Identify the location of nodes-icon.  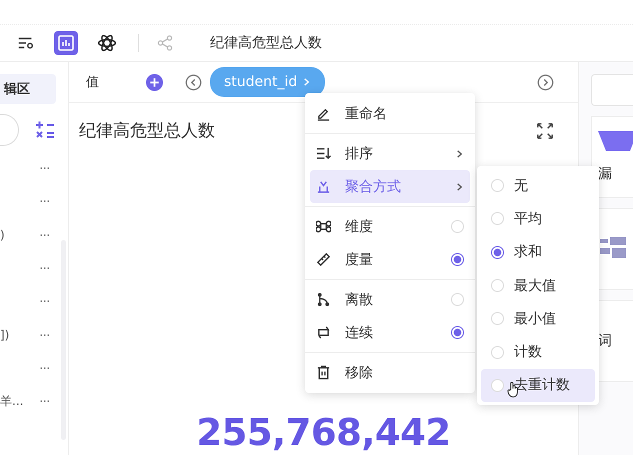
(323, 299).